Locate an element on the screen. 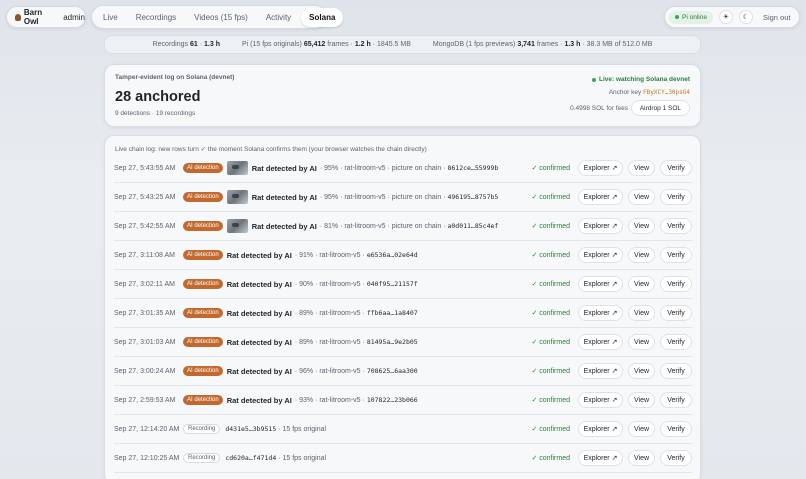 This screenshot has height=479, width=806. row-timestamp: Sep 27, 3:11:08 AM is located at coordinates (144, 255).